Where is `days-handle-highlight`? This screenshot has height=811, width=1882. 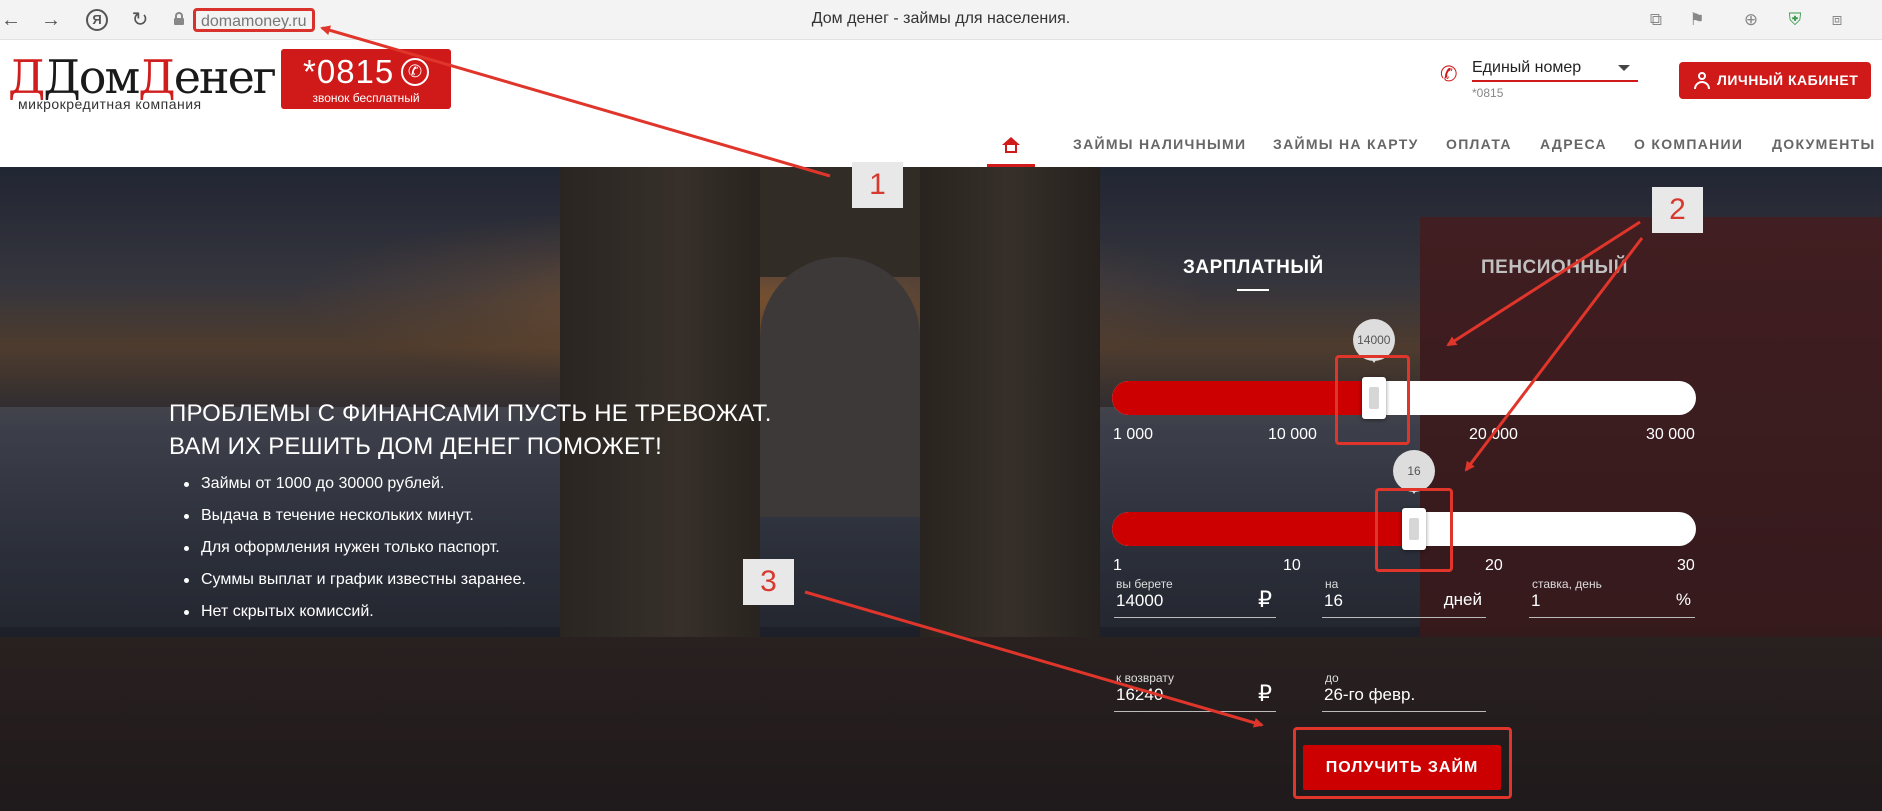 days-handle-highlight is located at coordinates (1414, 530).